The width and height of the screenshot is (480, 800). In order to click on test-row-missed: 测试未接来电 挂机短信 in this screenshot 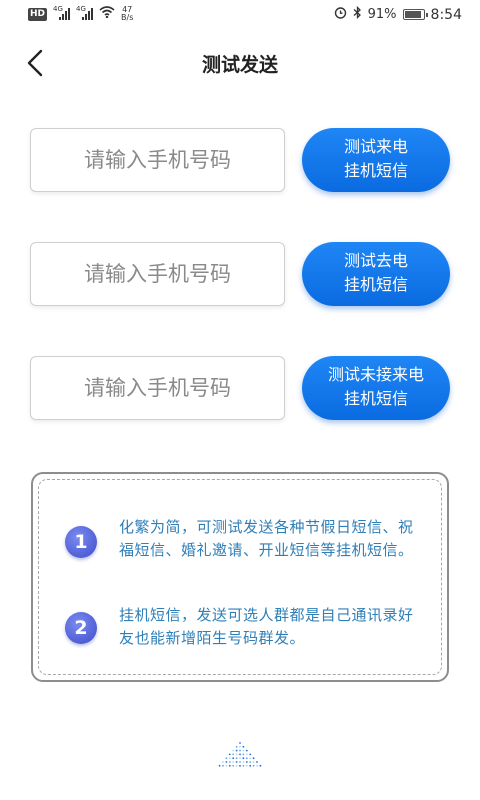, I will do `click(240, 389)`.